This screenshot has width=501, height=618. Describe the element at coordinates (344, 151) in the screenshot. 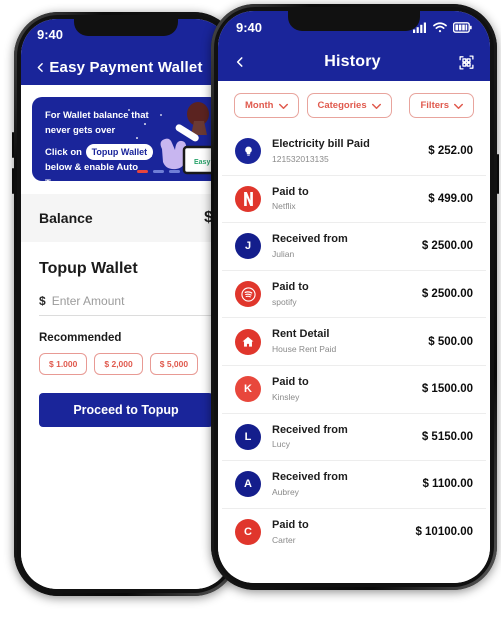

I see `transaction-details: Electricity bill Paid 121532013135` at that location.